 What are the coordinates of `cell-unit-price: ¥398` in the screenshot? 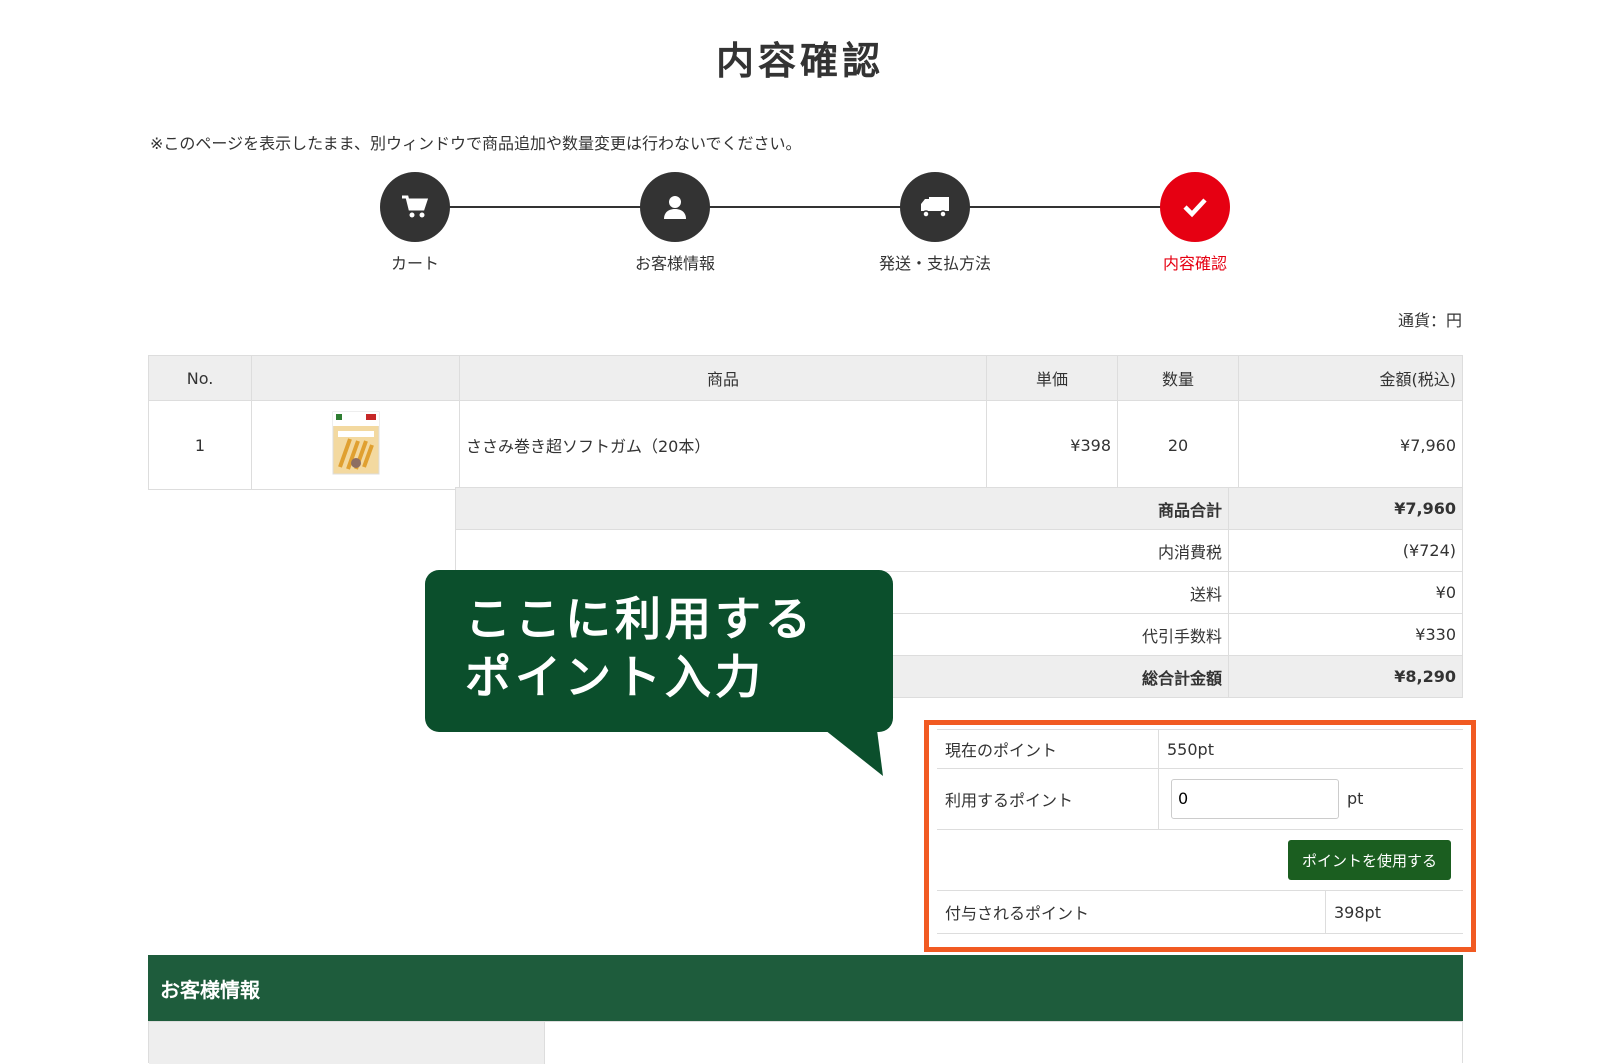 It's located at (1052, 445).